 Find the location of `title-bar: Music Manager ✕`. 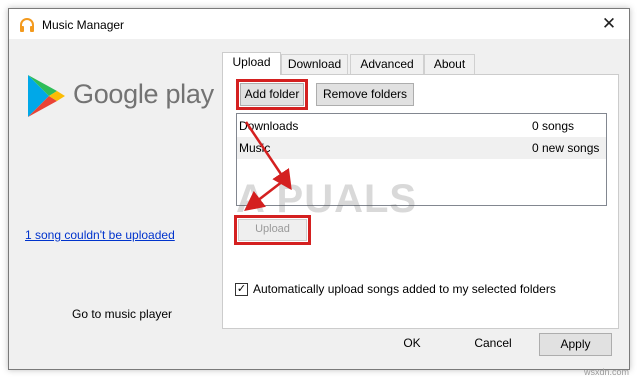

title-bar: Music Manager ✕ is located at coordinates (319, 24).